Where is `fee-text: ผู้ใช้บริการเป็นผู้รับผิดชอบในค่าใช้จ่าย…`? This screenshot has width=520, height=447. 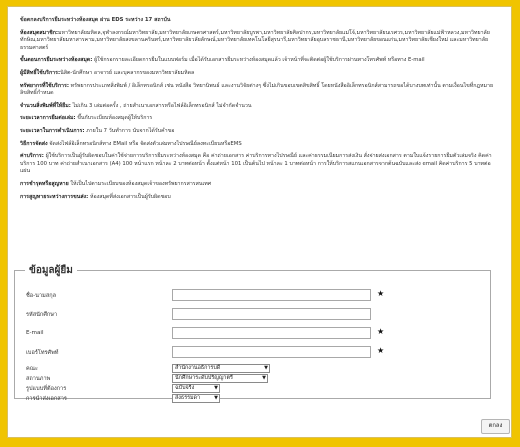 fee-text: ผู้ใช้บริการเป็นผู้รับผิดชอบในค่าใช้จ่าย… is located at coordinates (256, 164).